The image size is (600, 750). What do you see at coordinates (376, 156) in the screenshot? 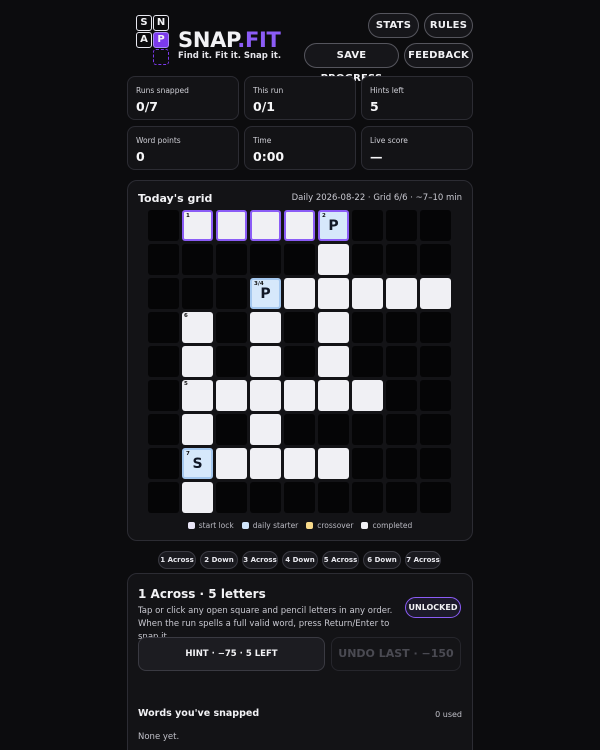
I see `stat-value: —` at bounding box center [376, 156].